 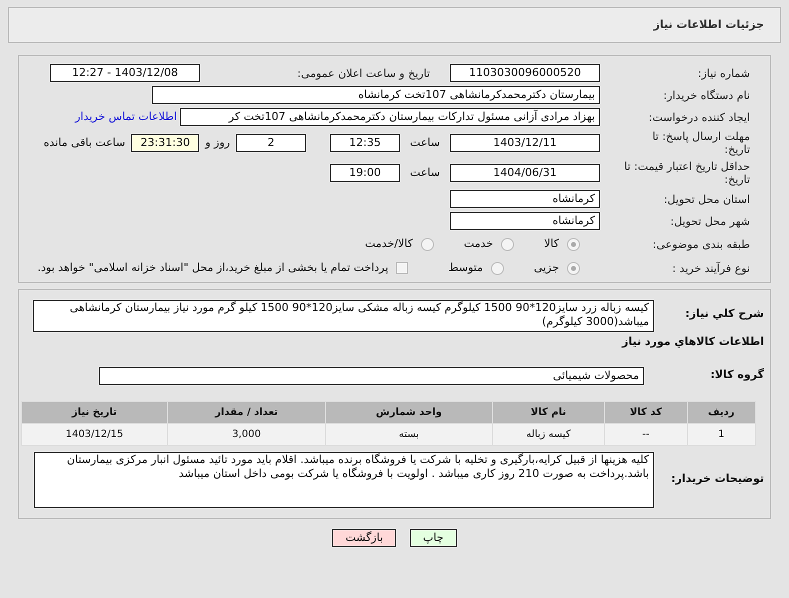 I want to click on table-cell: کیسه زباله, so click(x=548, y=434).